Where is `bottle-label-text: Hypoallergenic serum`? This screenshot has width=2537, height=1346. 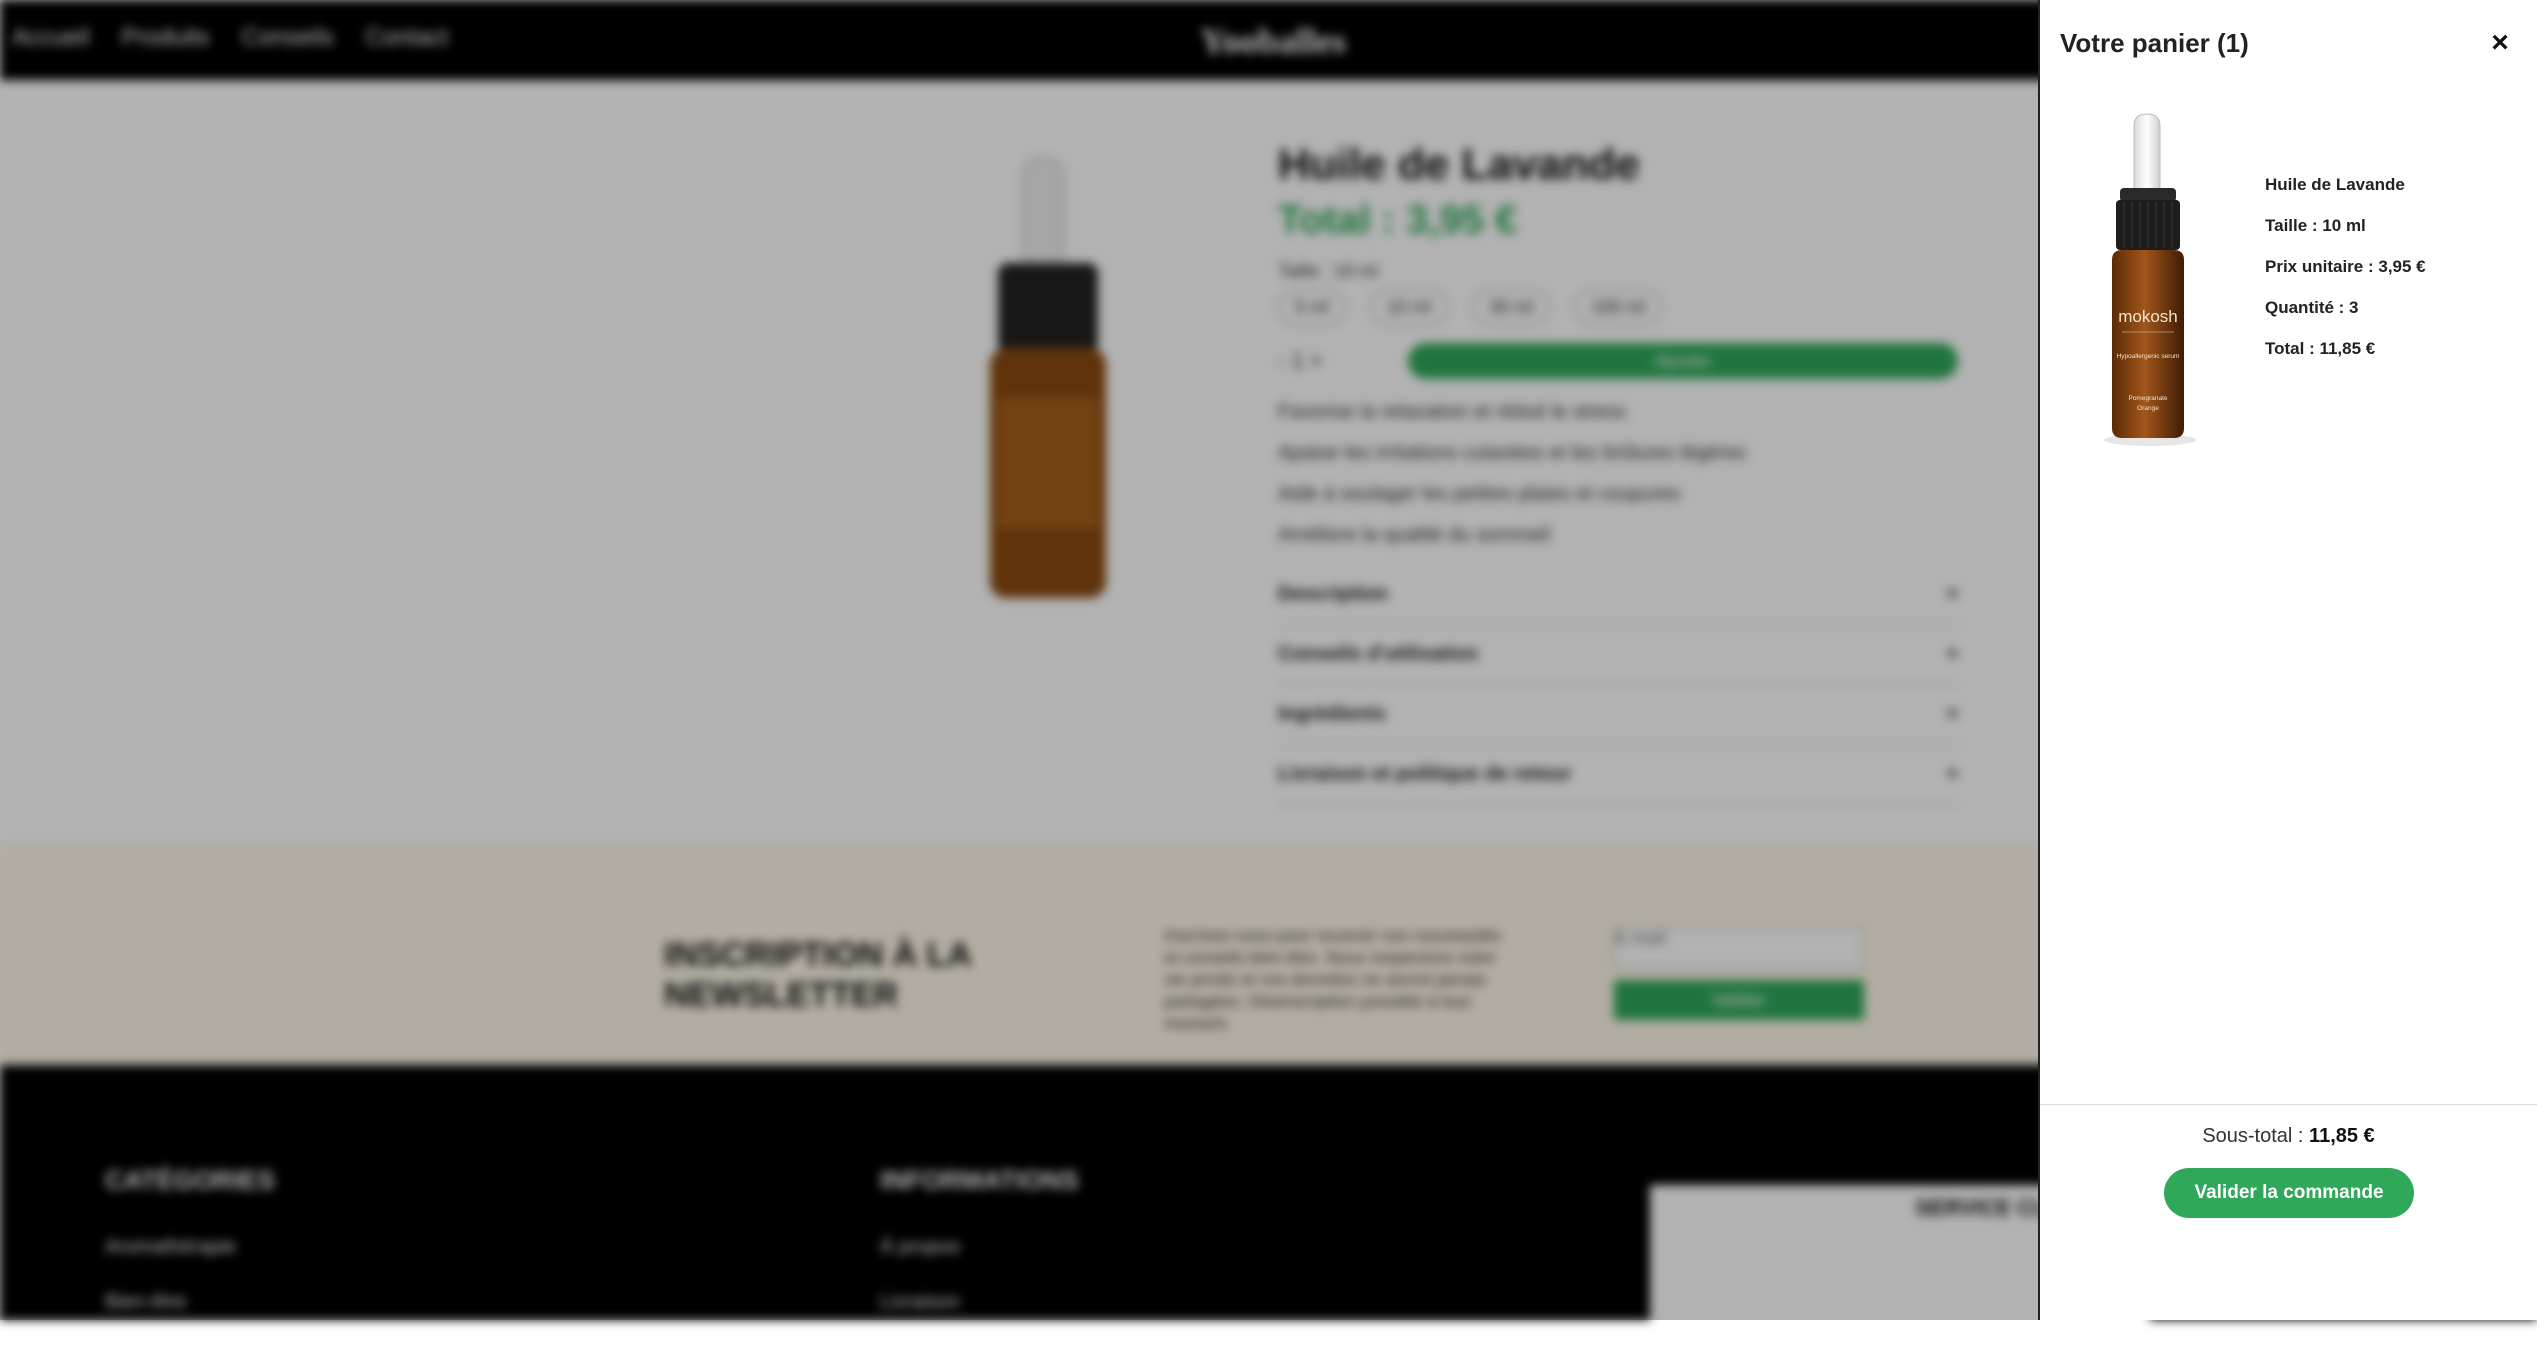 bottle-label-text: Hypoallergenic serum is located at coordinates (2148, 356).